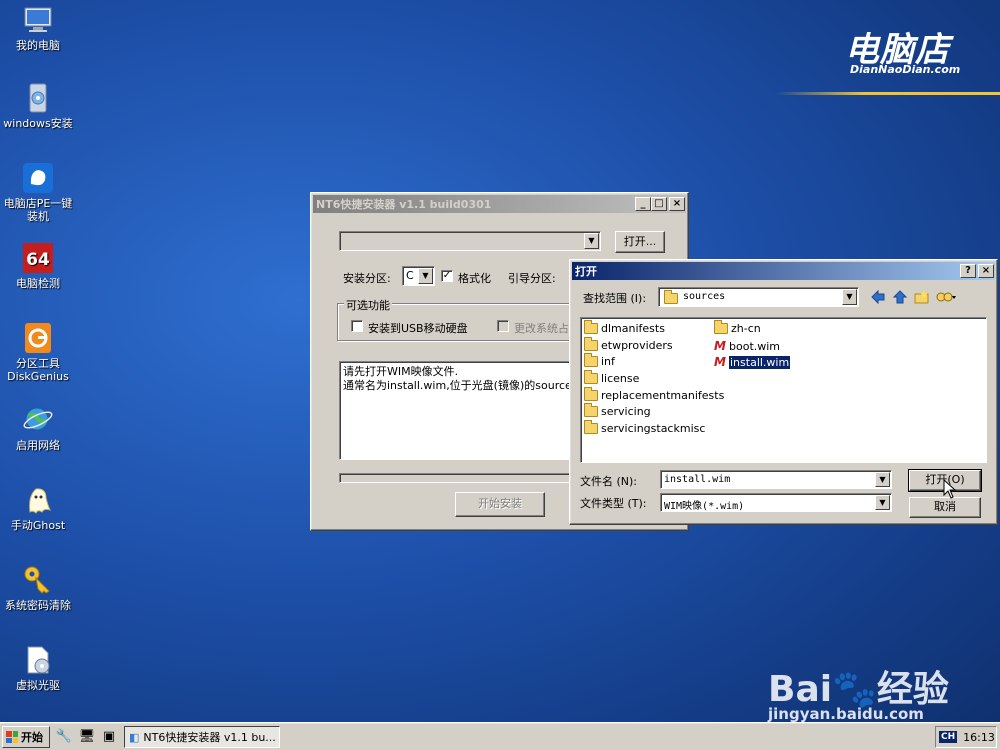 This screenshot has width=1000, height=750. I want to click on file-name: inf, so click(608, 361).